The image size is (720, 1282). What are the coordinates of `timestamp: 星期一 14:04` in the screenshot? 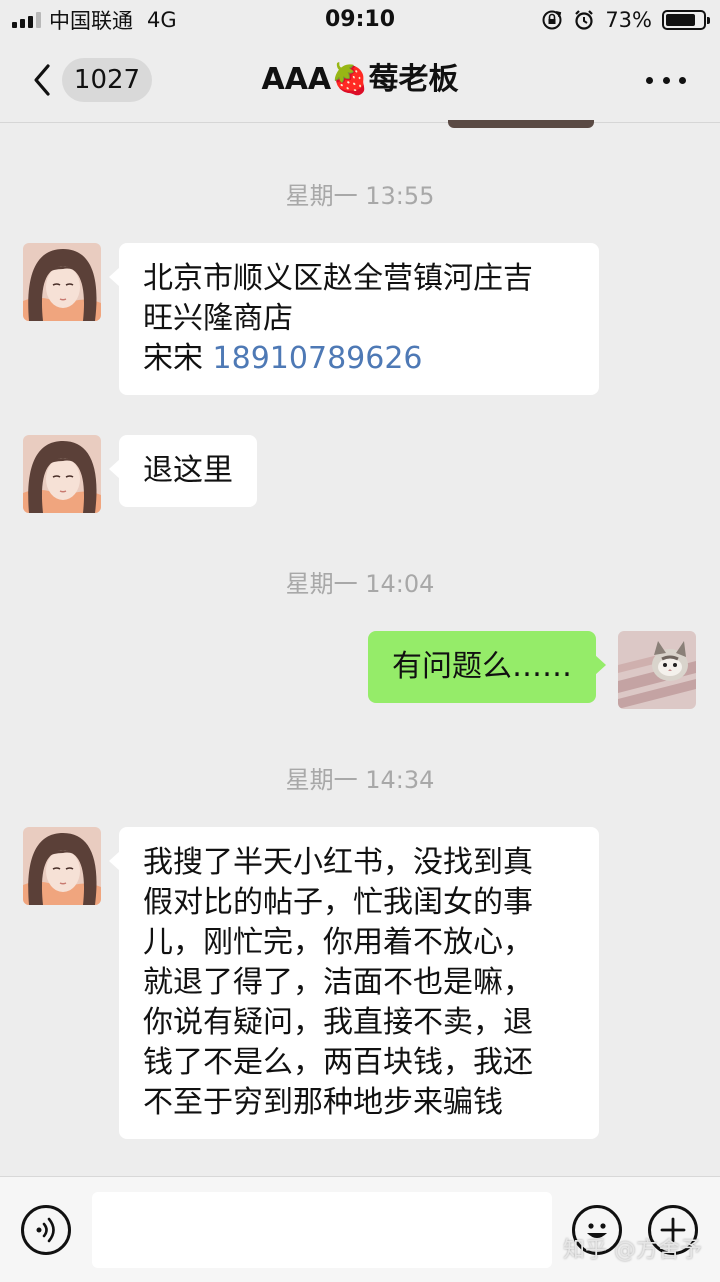 It's located at (360, 584).